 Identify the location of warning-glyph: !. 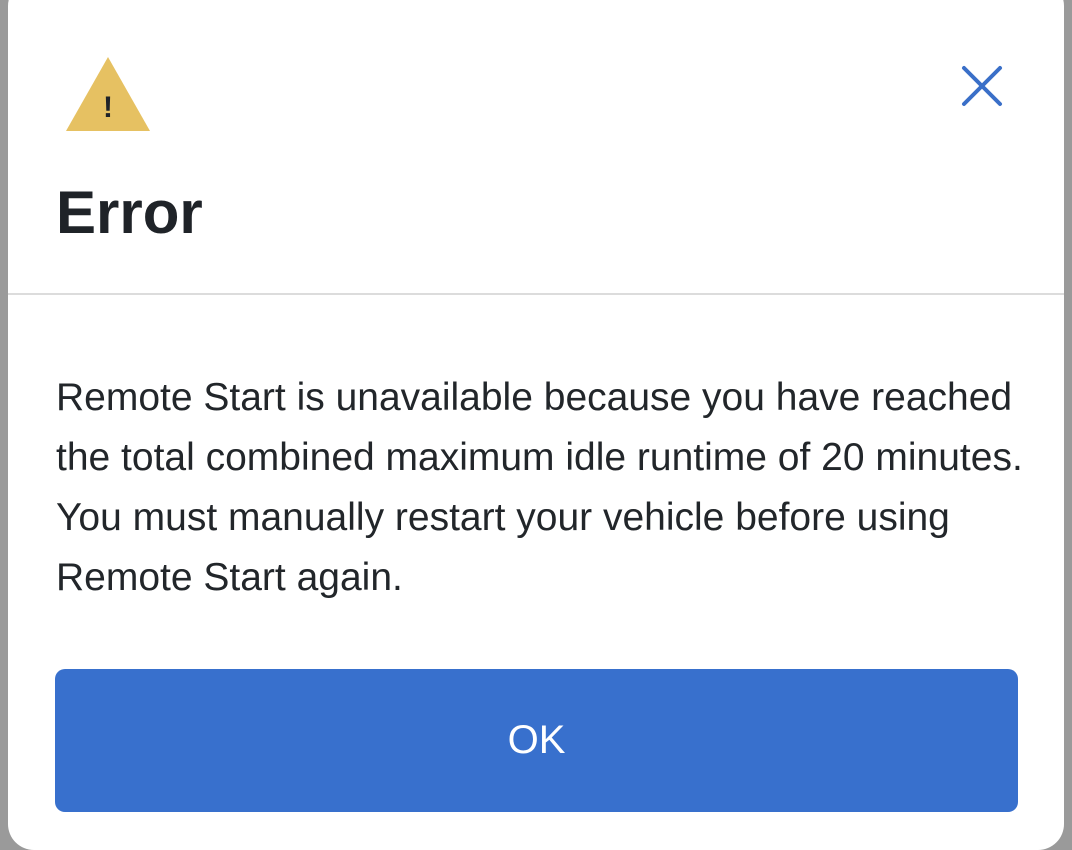
(108, 107).